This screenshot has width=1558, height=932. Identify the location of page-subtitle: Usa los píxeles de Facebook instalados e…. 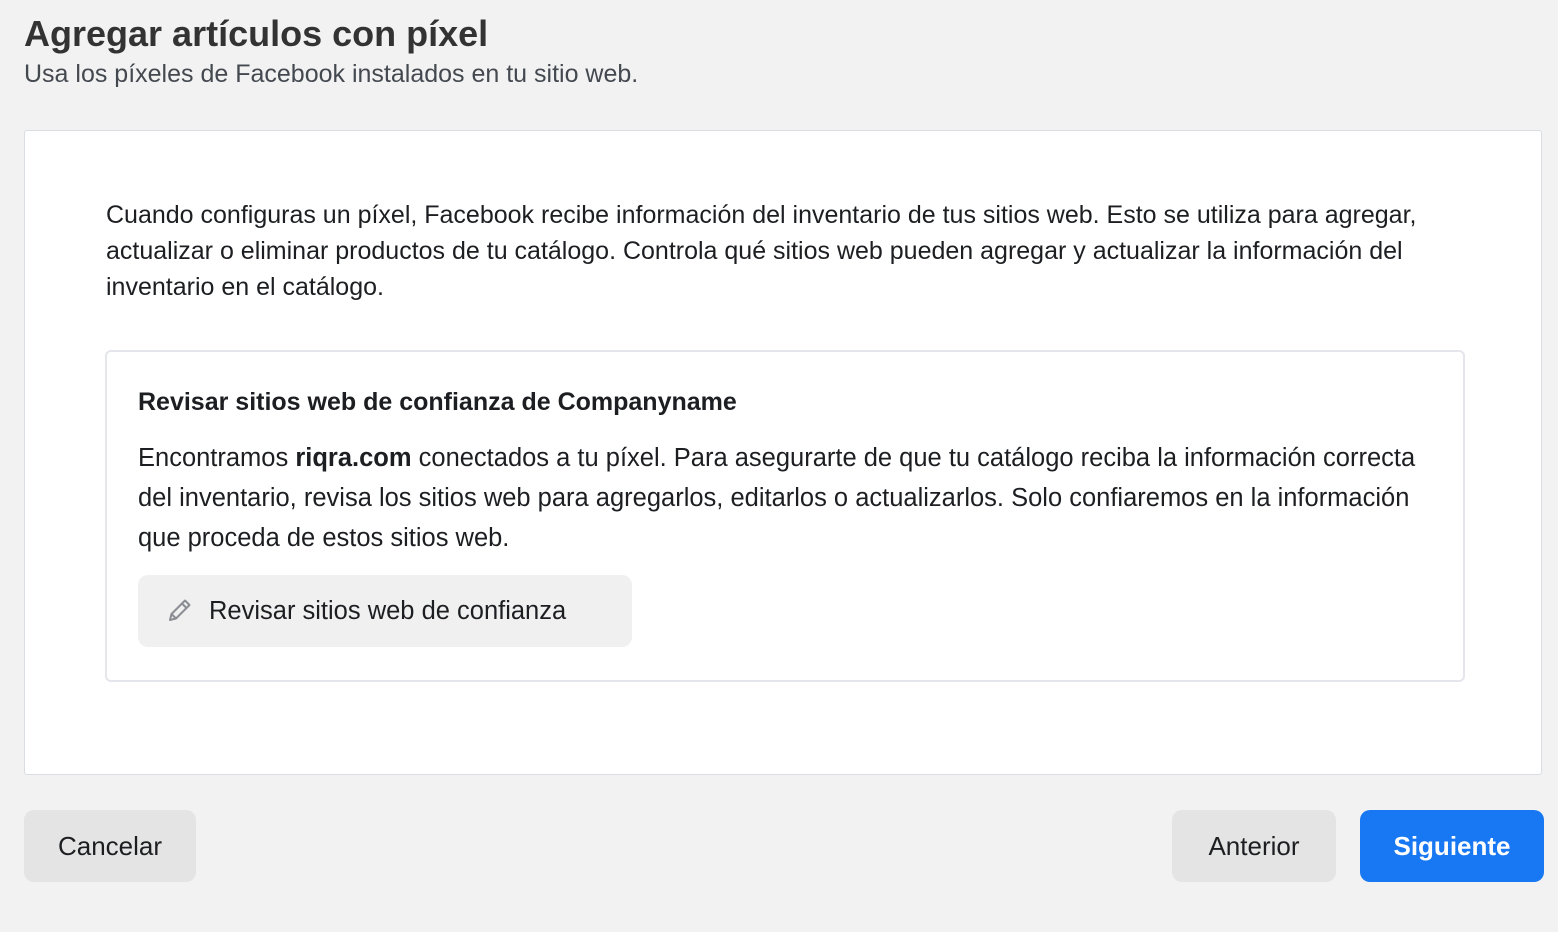
(331, 74).